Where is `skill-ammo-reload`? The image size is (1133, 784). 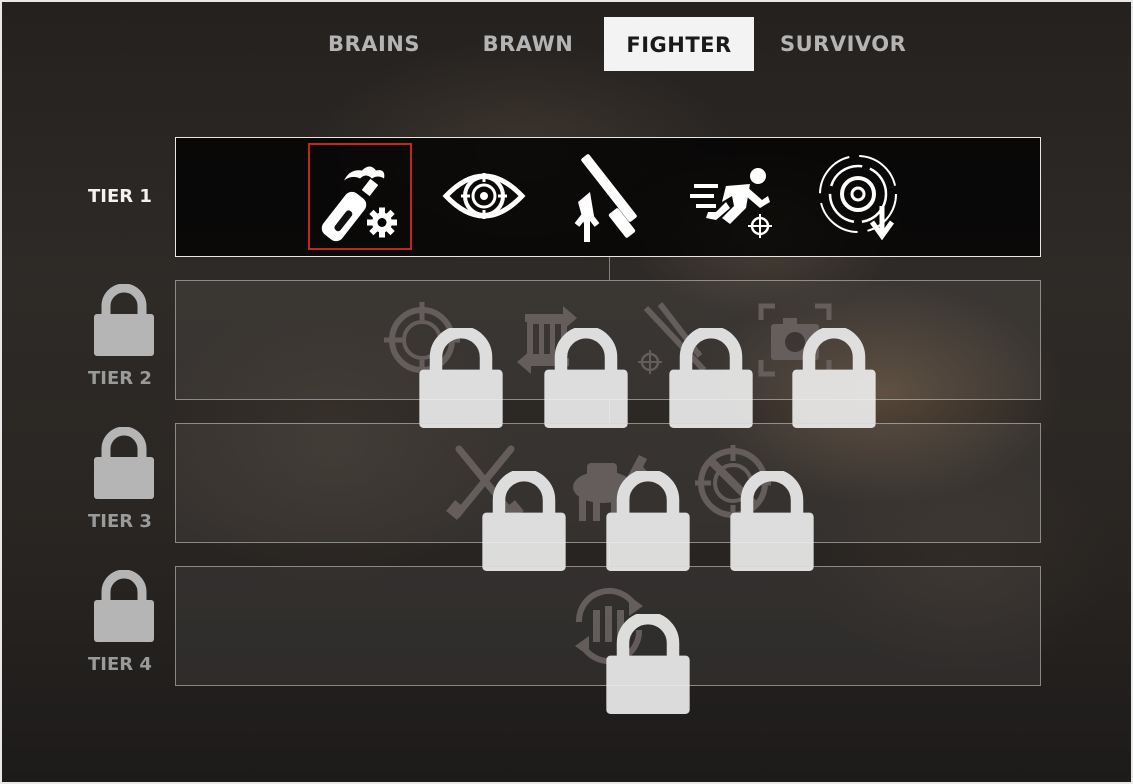 skill-ammo-reload is located at coordinates (562, 359).